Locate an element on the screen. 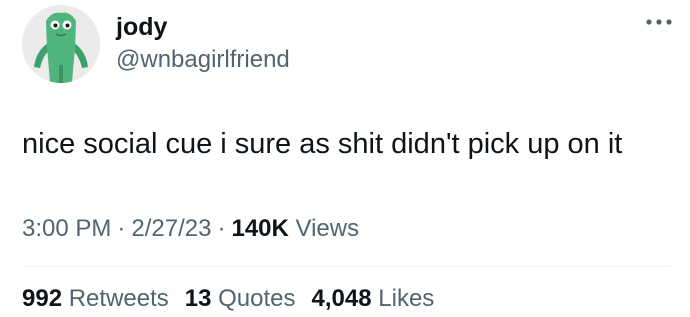 The width and height of the screenshot is (690, 317). quotes-stat: 13 Quotes is located at coordinates (240, 298).